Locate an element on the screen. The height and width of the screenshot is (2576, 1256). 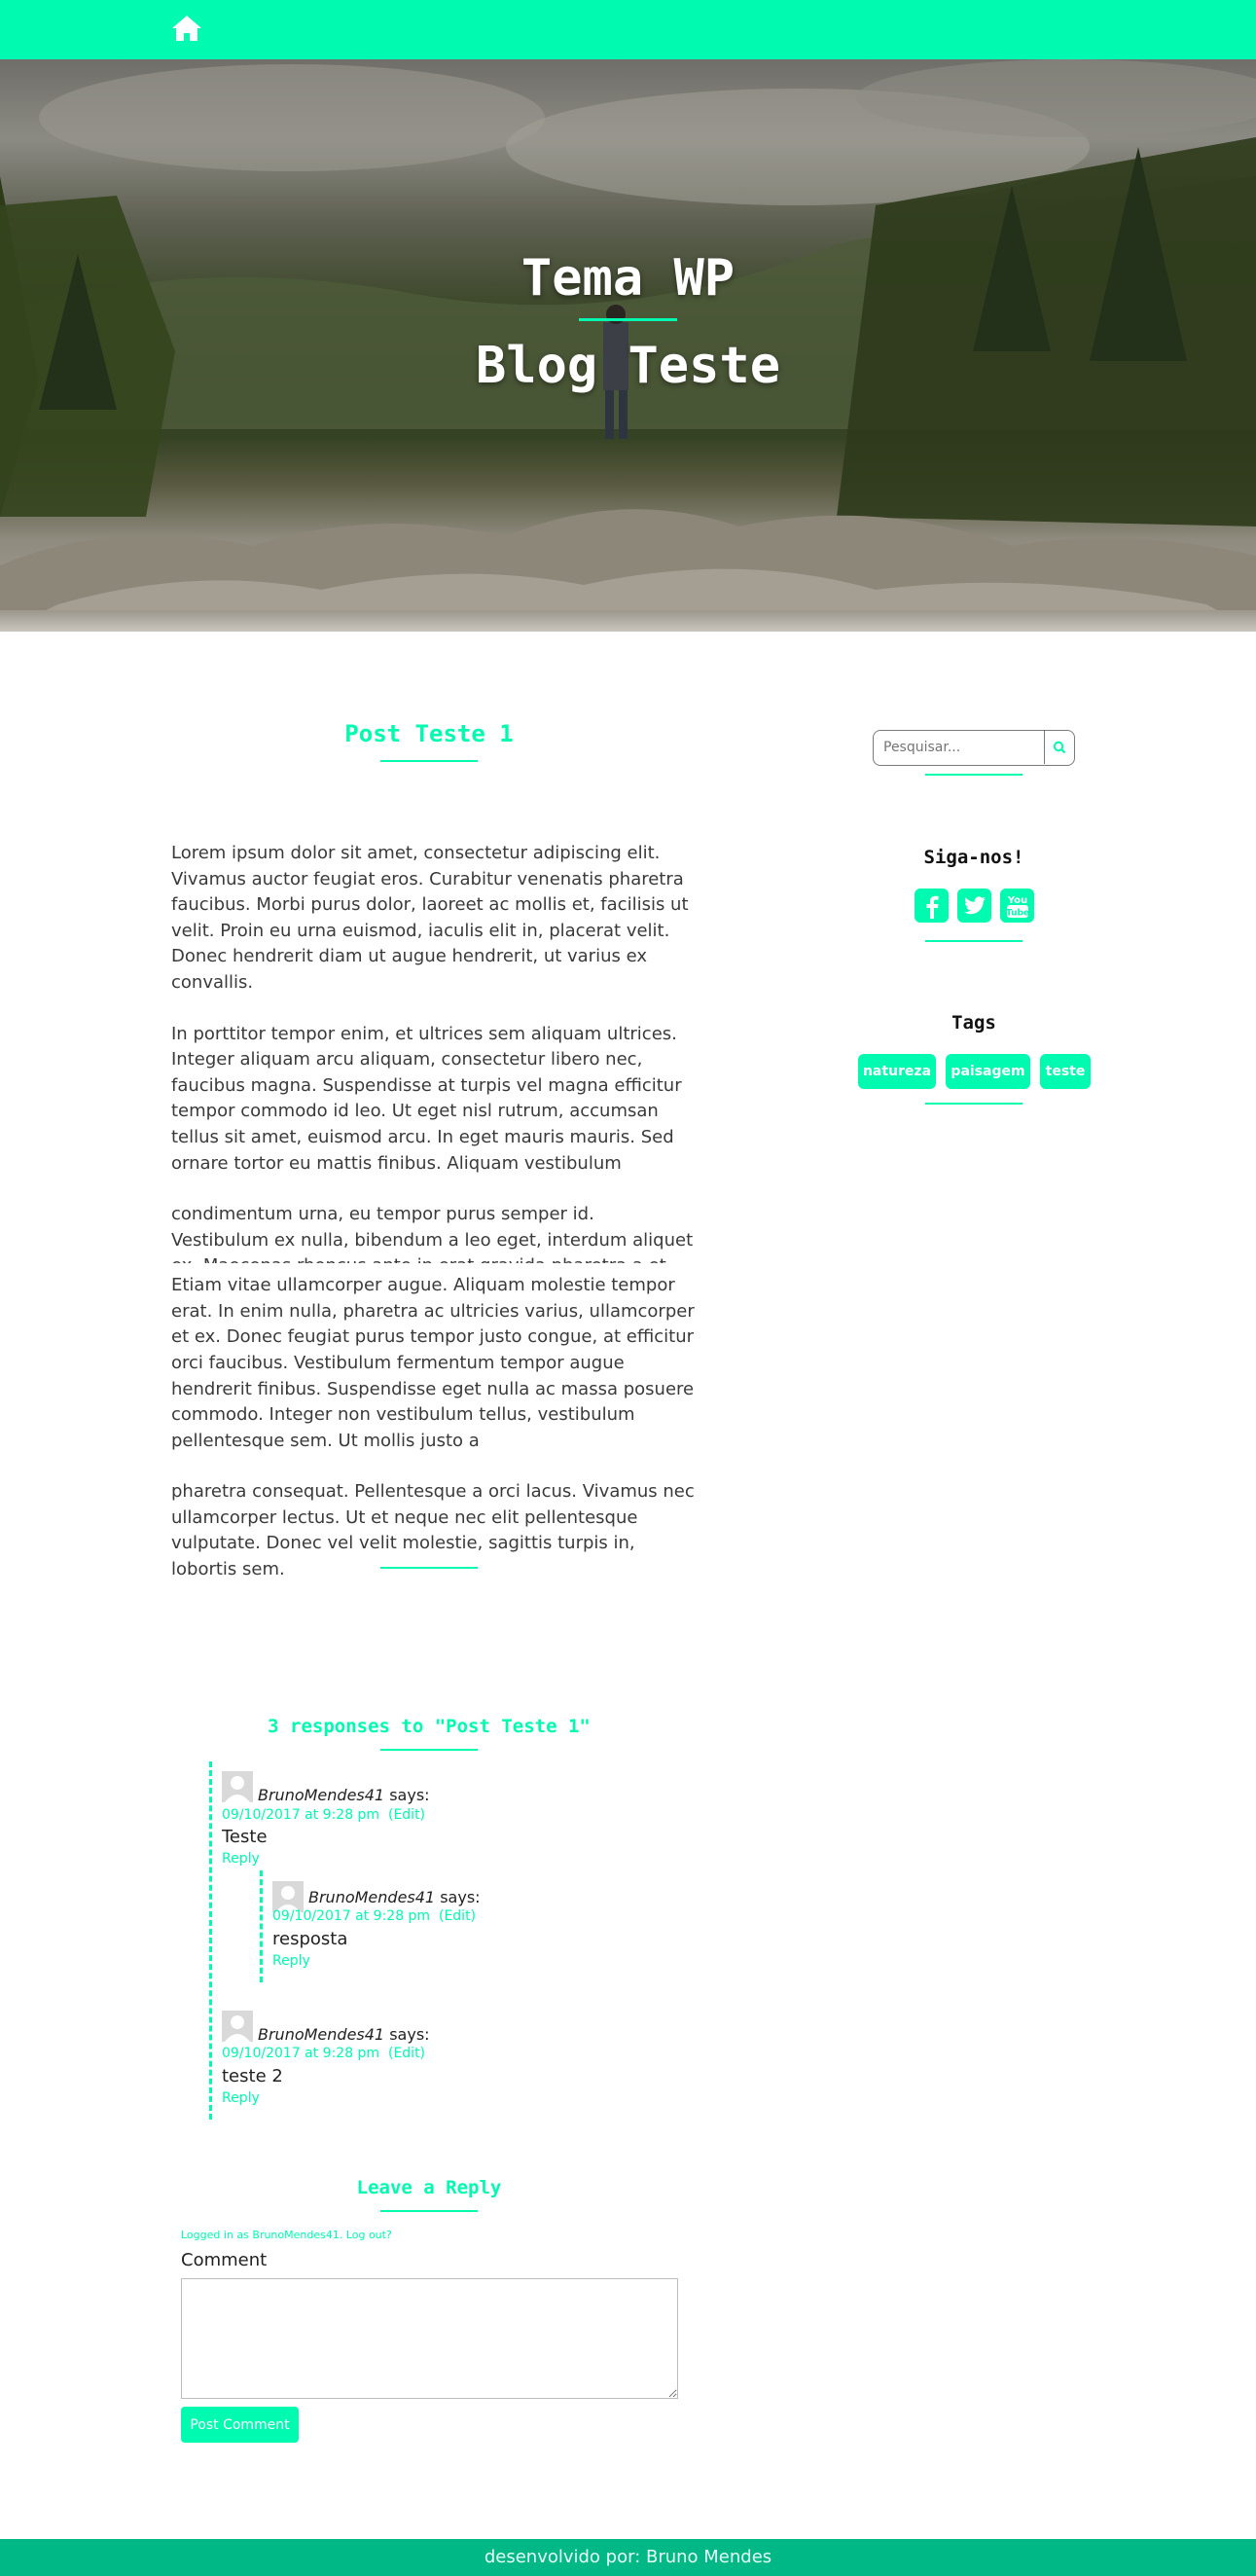
post-title: Post Teste 1 is located at coordinates (429, 733).